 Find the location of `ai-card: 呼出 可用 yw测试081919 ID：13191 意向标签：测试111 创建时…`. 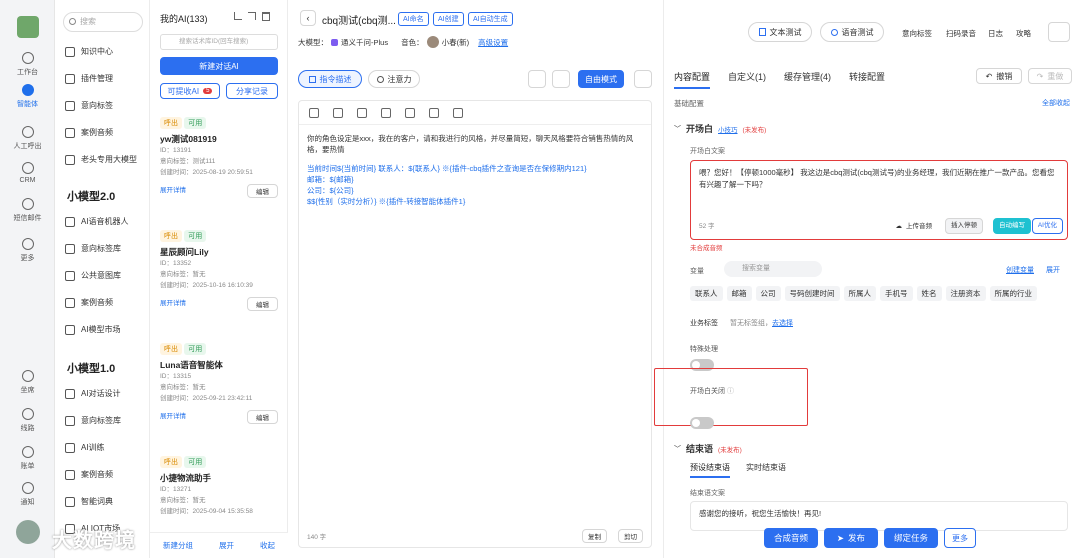

ai-card: 呼出 可用 yw测试081919 ID：13191 意向标签：测试111 创建时… is located at coordinates (219, 157).